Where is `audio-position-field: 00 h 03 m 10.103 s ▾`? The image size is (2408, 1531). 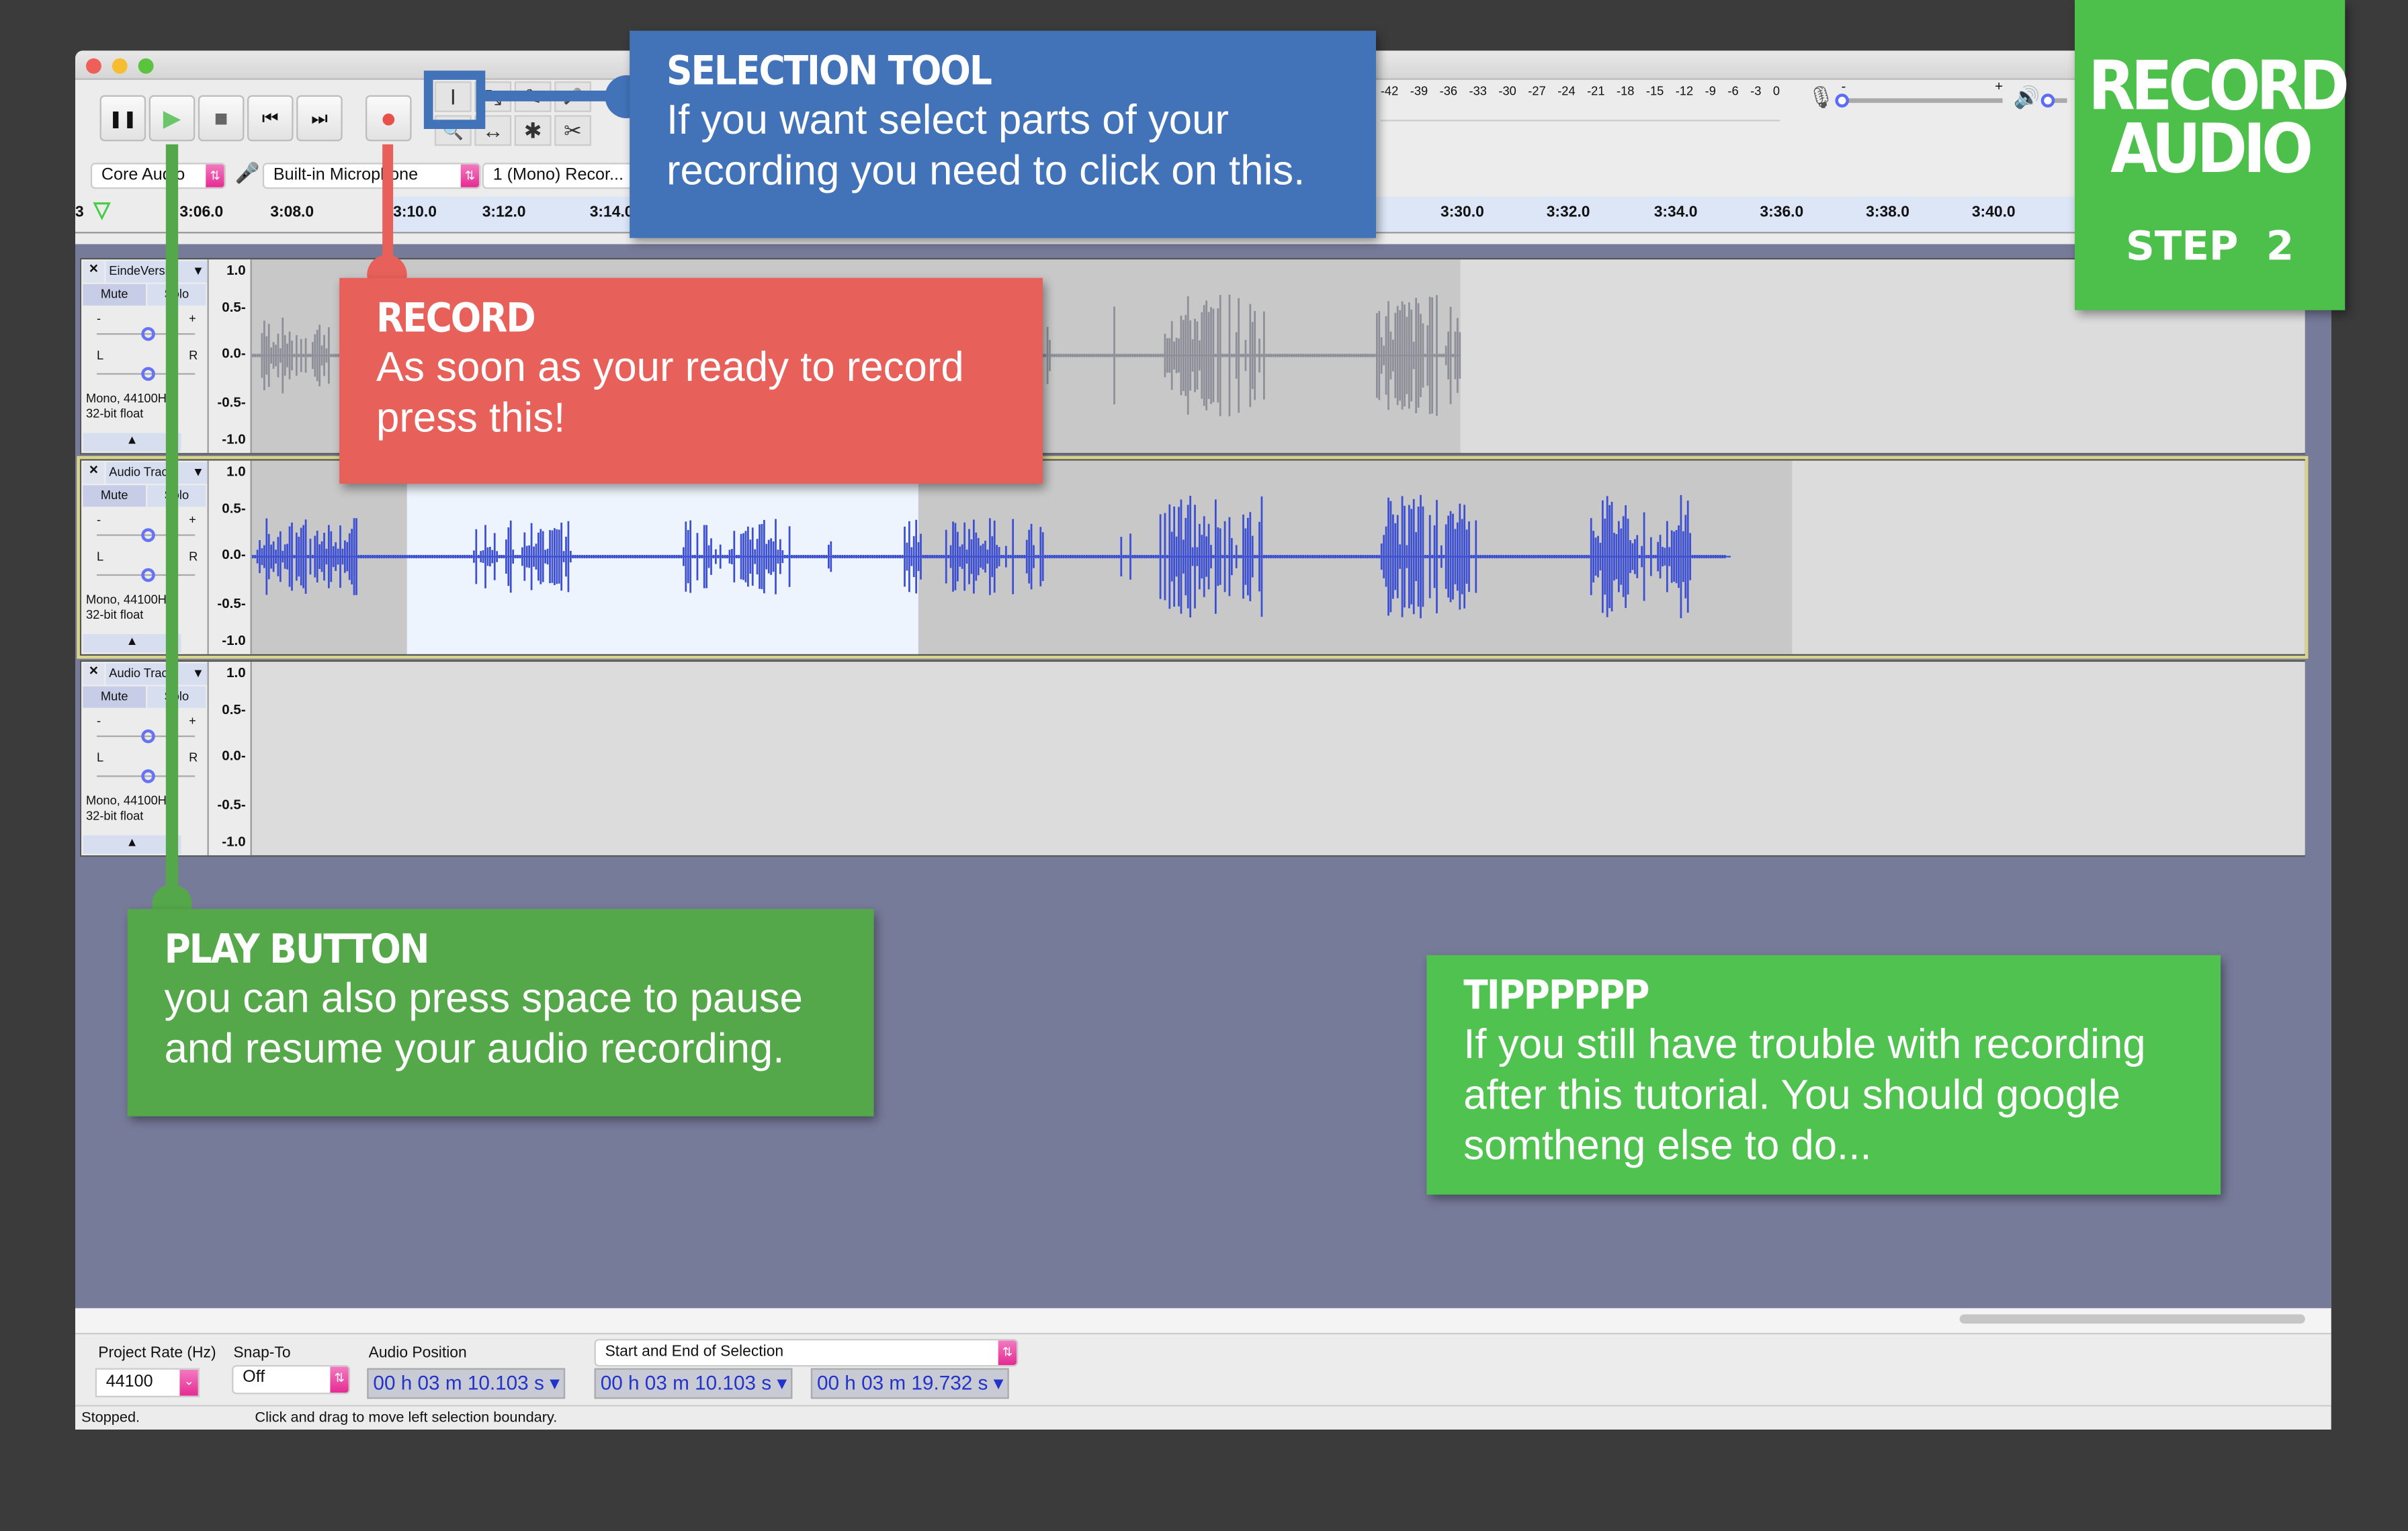
audio-position-field: 00 h 03 m 10.103 s ▾ is located at coordinates (466, 1383).